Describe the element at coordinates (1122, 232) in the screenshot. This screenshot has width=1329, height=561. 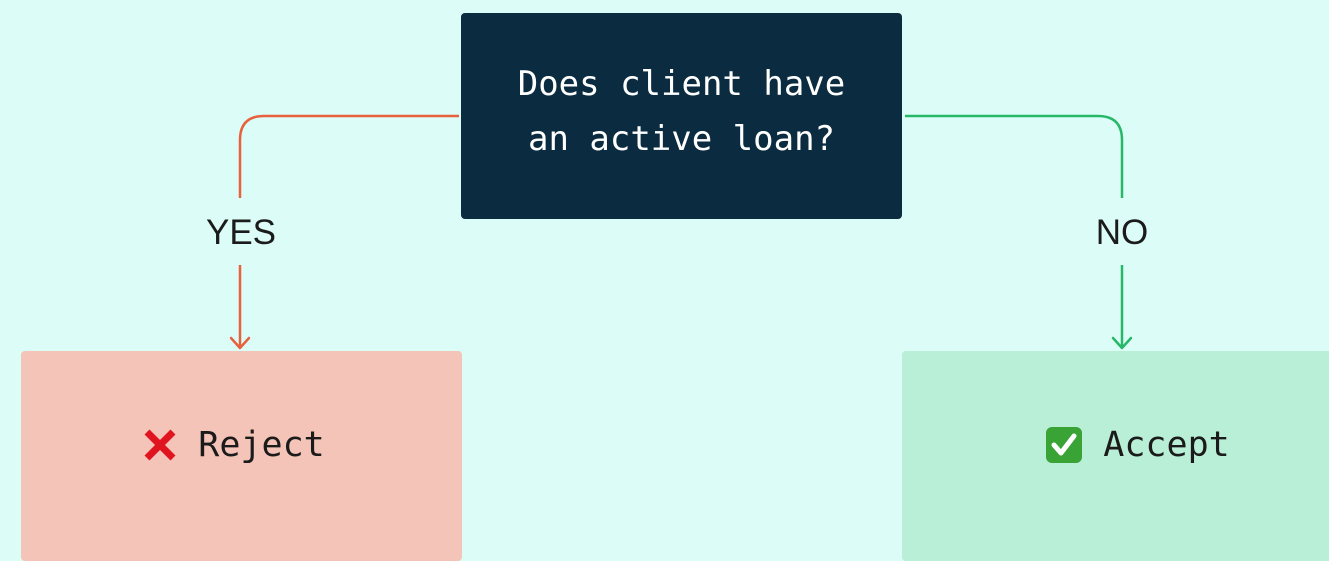
I see `no-branch-label: NO` at that location.